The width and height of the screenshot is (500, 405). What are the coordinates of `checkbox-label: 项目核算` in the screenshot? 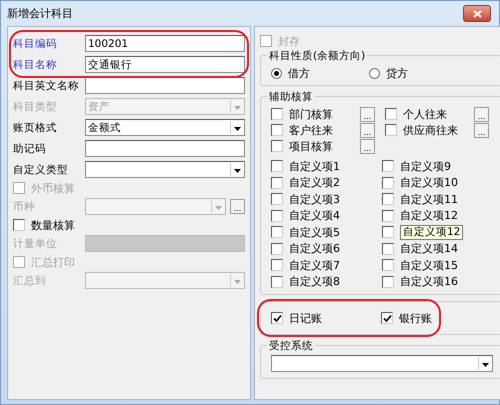 It's located at (311, 146).